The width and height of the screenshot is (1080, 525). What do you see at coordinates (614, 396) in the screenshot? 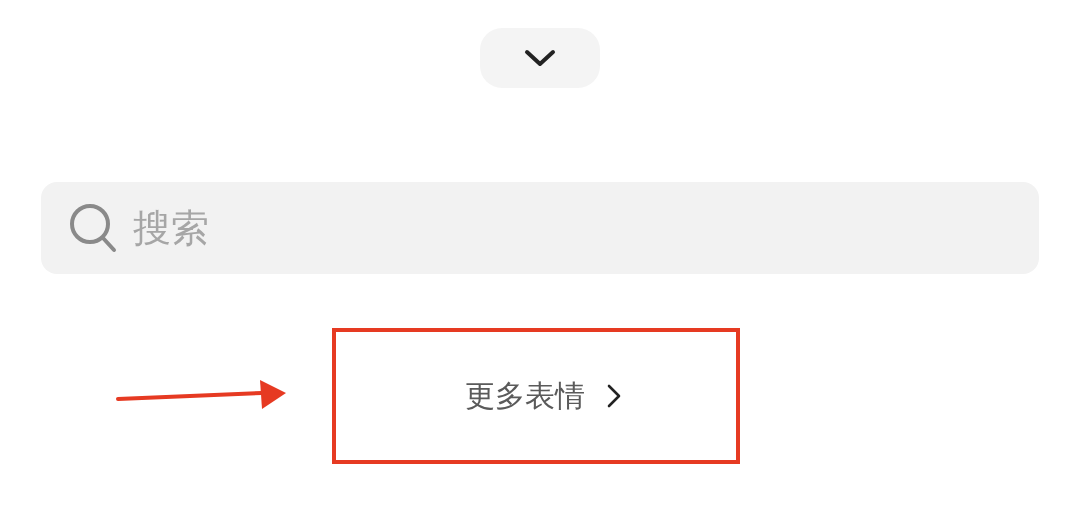
I see `chevron-right-icon` at bounding box center [614, 396].